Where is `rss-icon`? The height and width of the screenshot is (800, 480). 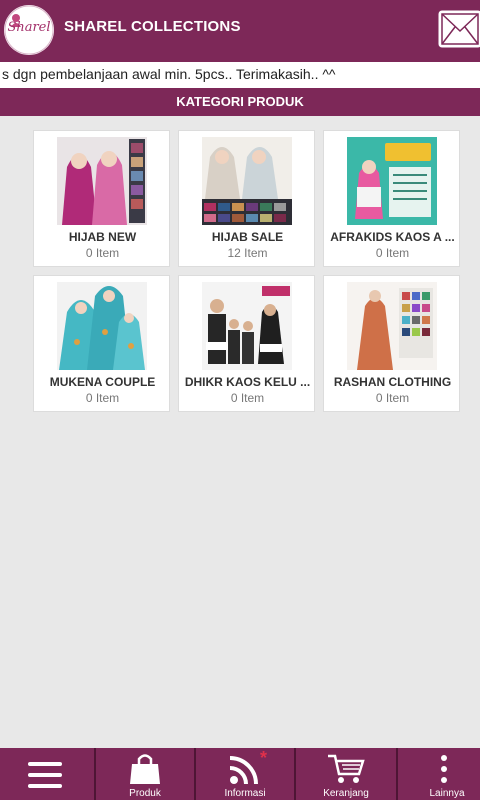 rss-icon is located at coordinates (243, 770).